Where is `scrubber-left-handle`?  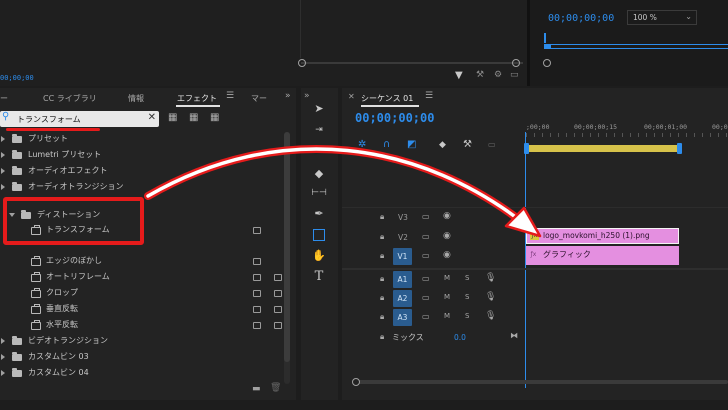
scrubber-left-handle is located at coordinates (302, 63).